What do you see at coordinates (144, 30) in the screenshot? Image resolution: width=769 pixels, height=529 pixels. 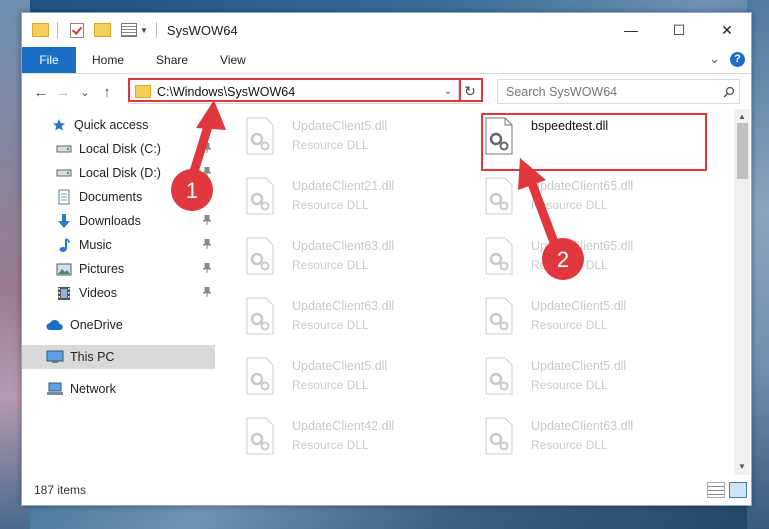 I see `chevron-down-icon: ▼` at bounding box center [144, 30].